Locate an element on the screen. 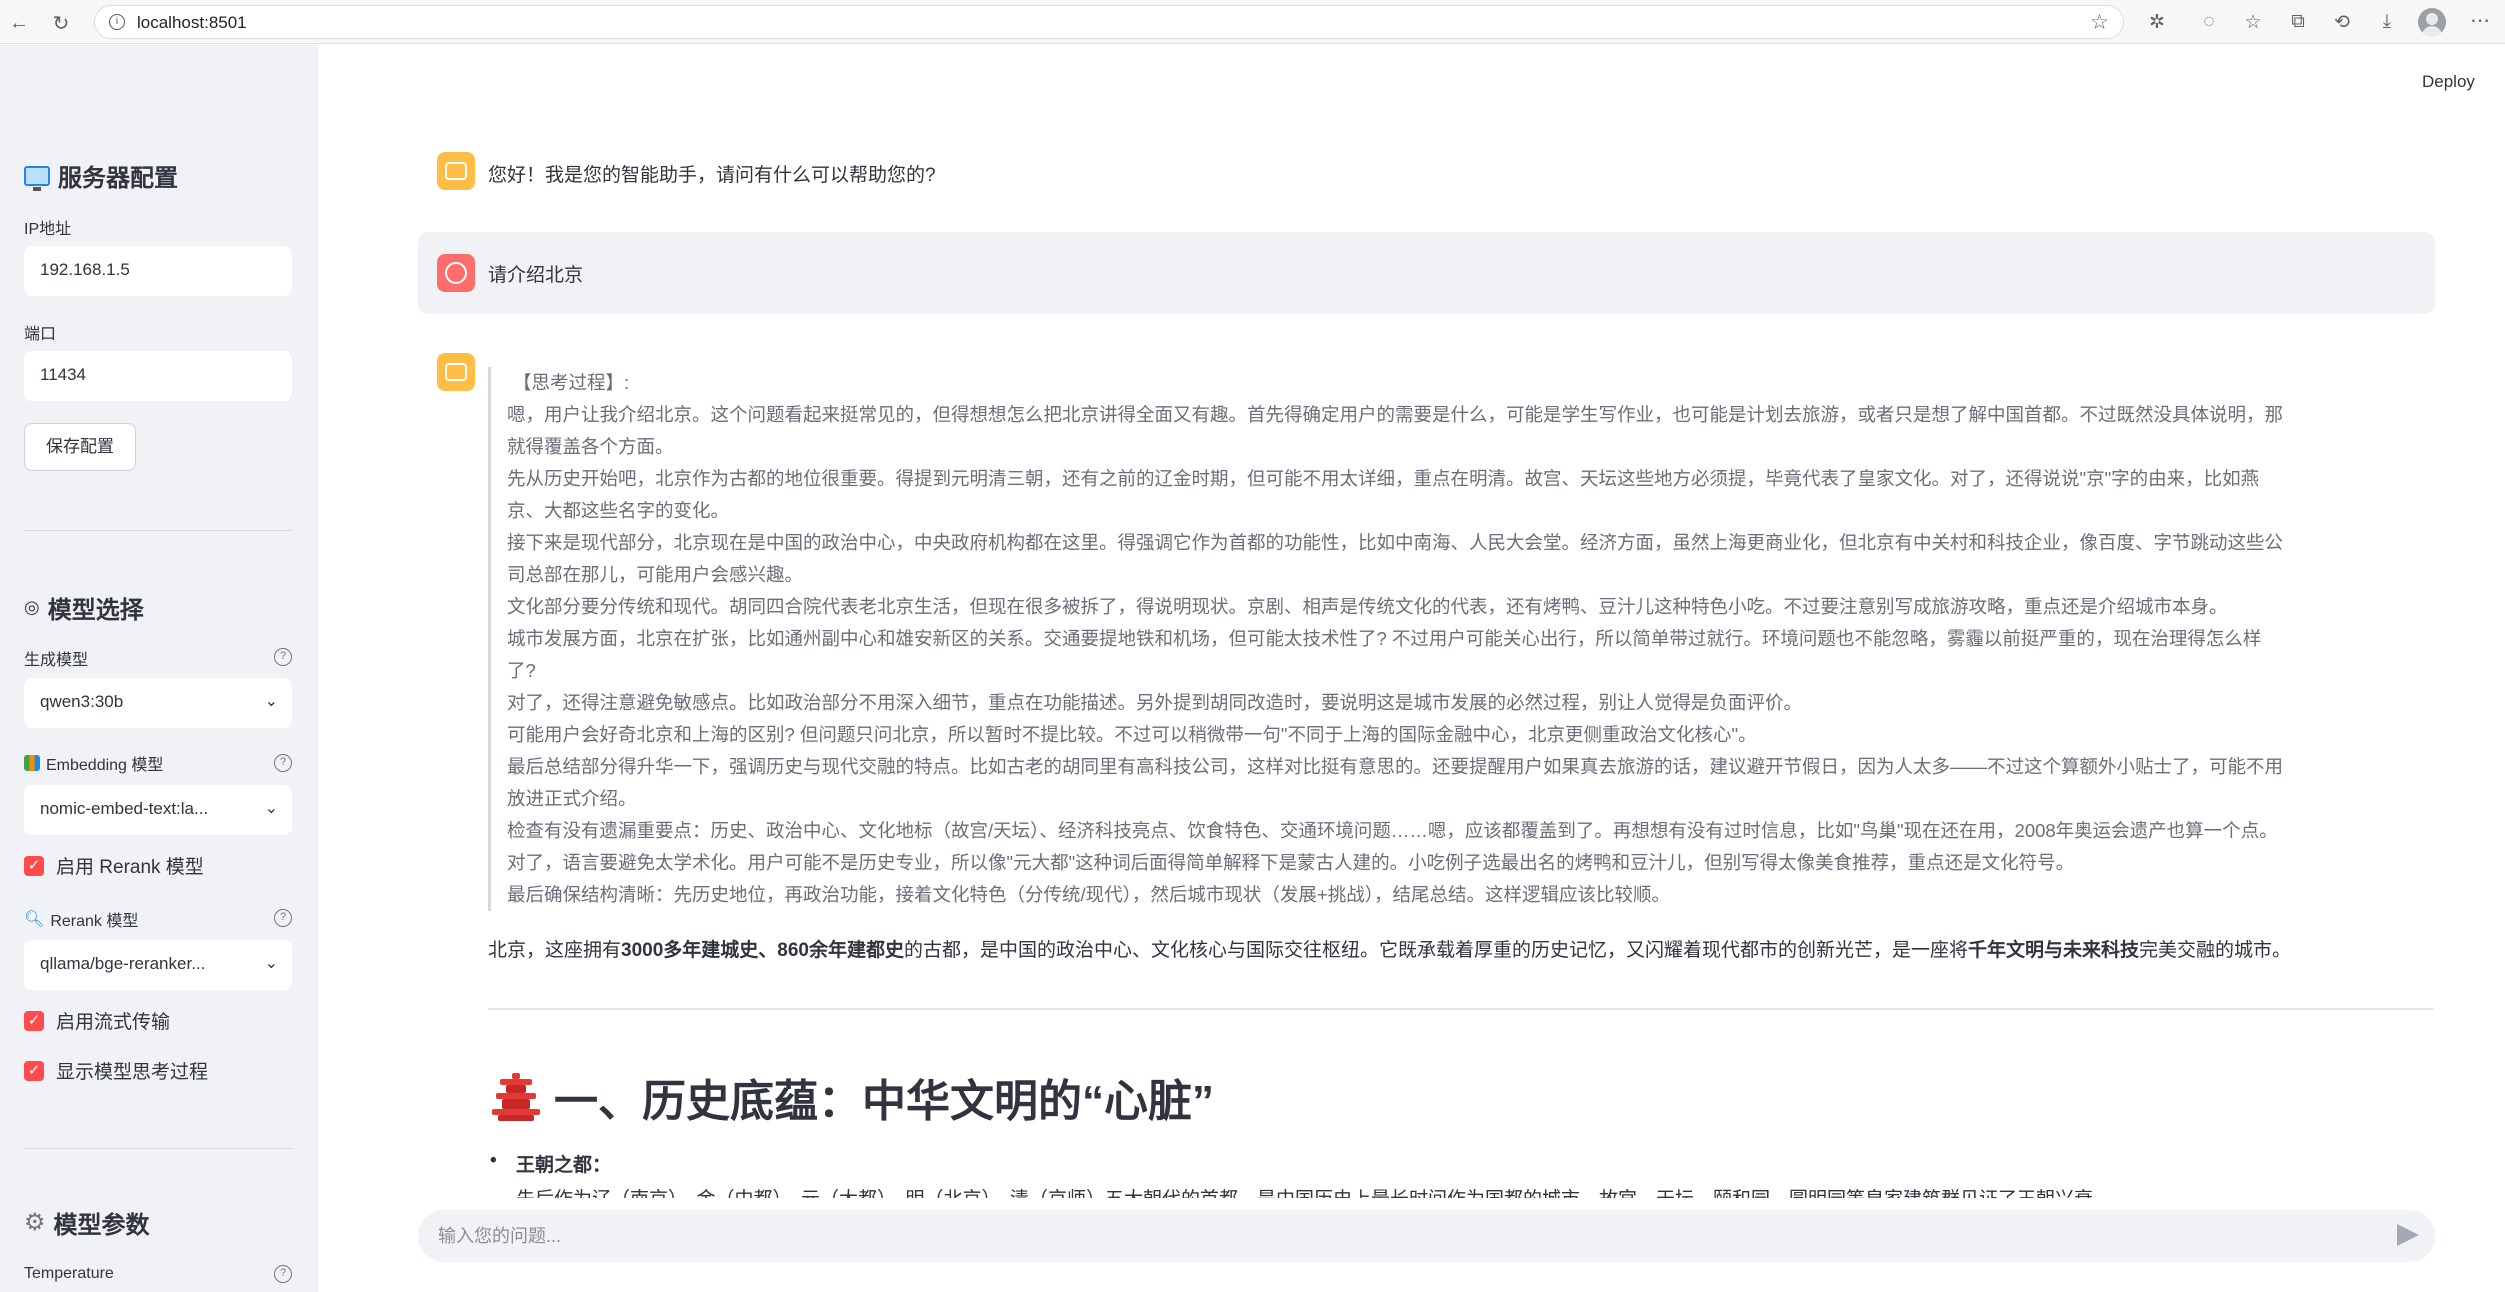 The image size is (2505, 1292). browser-toolbar: ← ↻ i localhost:8501 ☆ ✲ ◌ ☆ ⧉ ⟲ ⤓ ⋯ is located at coordinates (1252, 22).